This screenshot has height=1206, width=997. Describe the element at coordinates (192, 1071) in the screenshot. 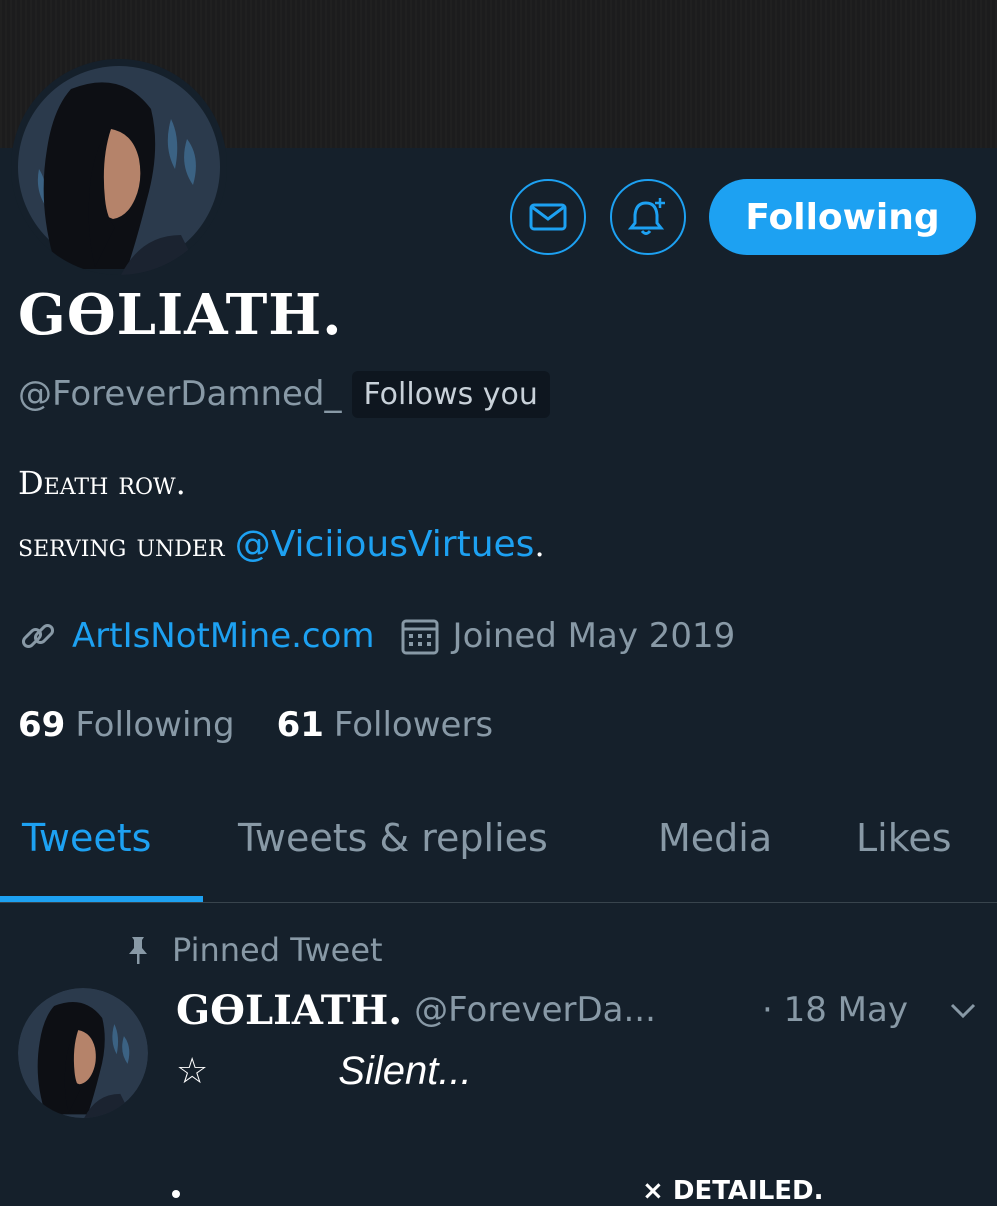

I see `star-glyph: ☆` at that location.